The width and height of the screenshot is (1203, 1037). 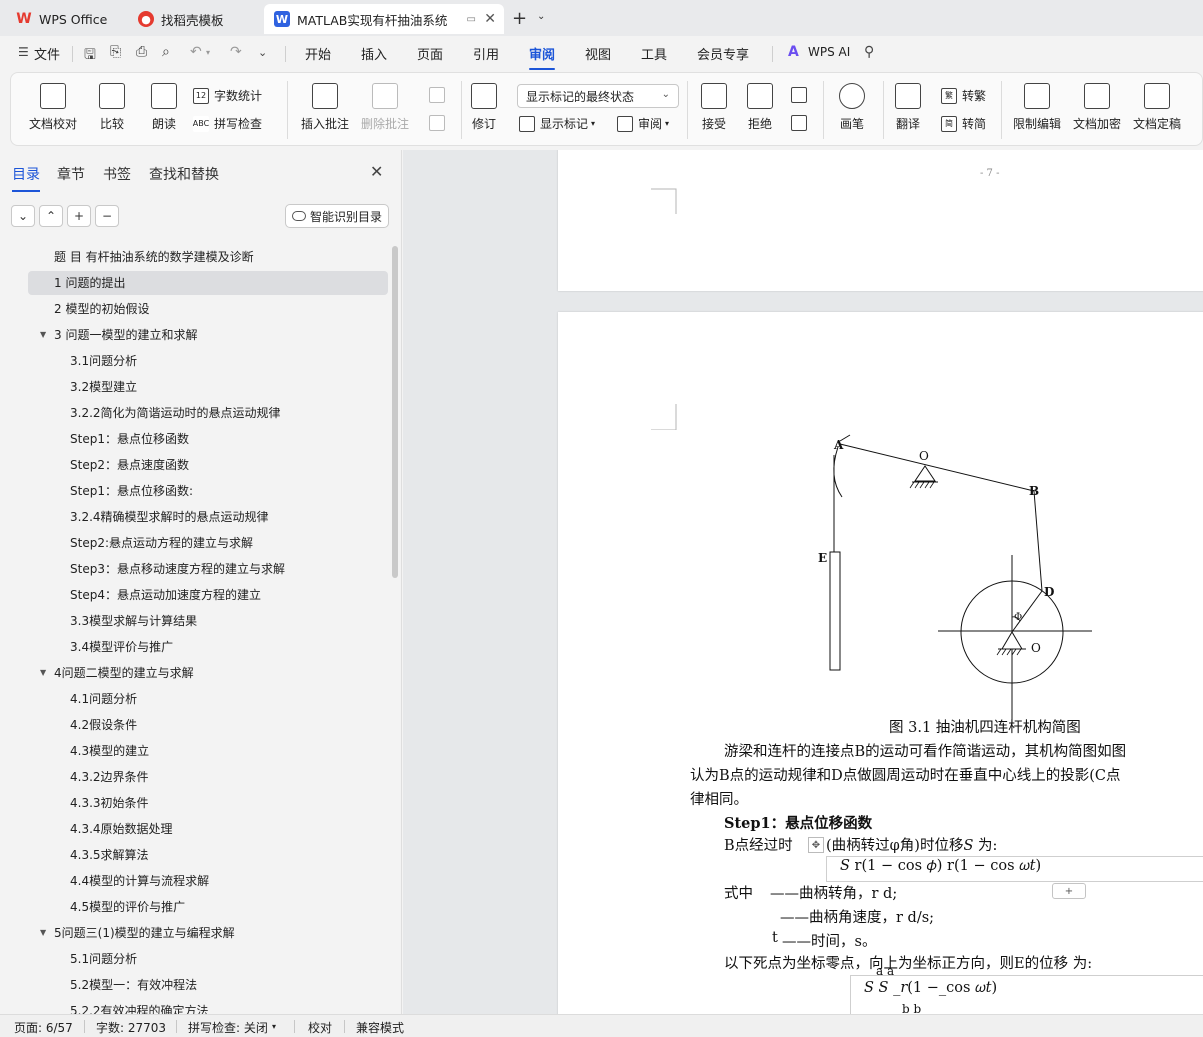 I want to click on redo-icon: ↷, so click(x=236, y=52).